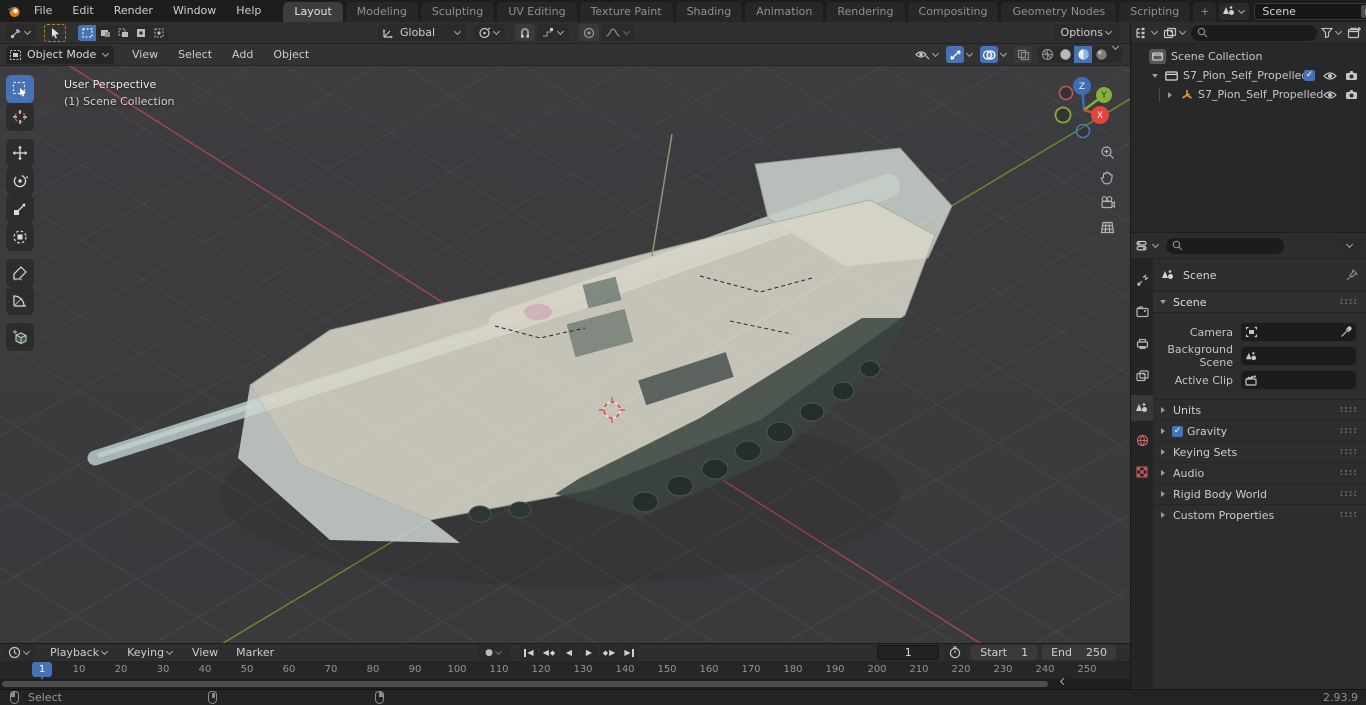 The image size is (1366, 705). What do you see at coordinates (1259, 409) in the screenshot?
I see `panel-units: Units ::::` at bounding box center [1259, 409].